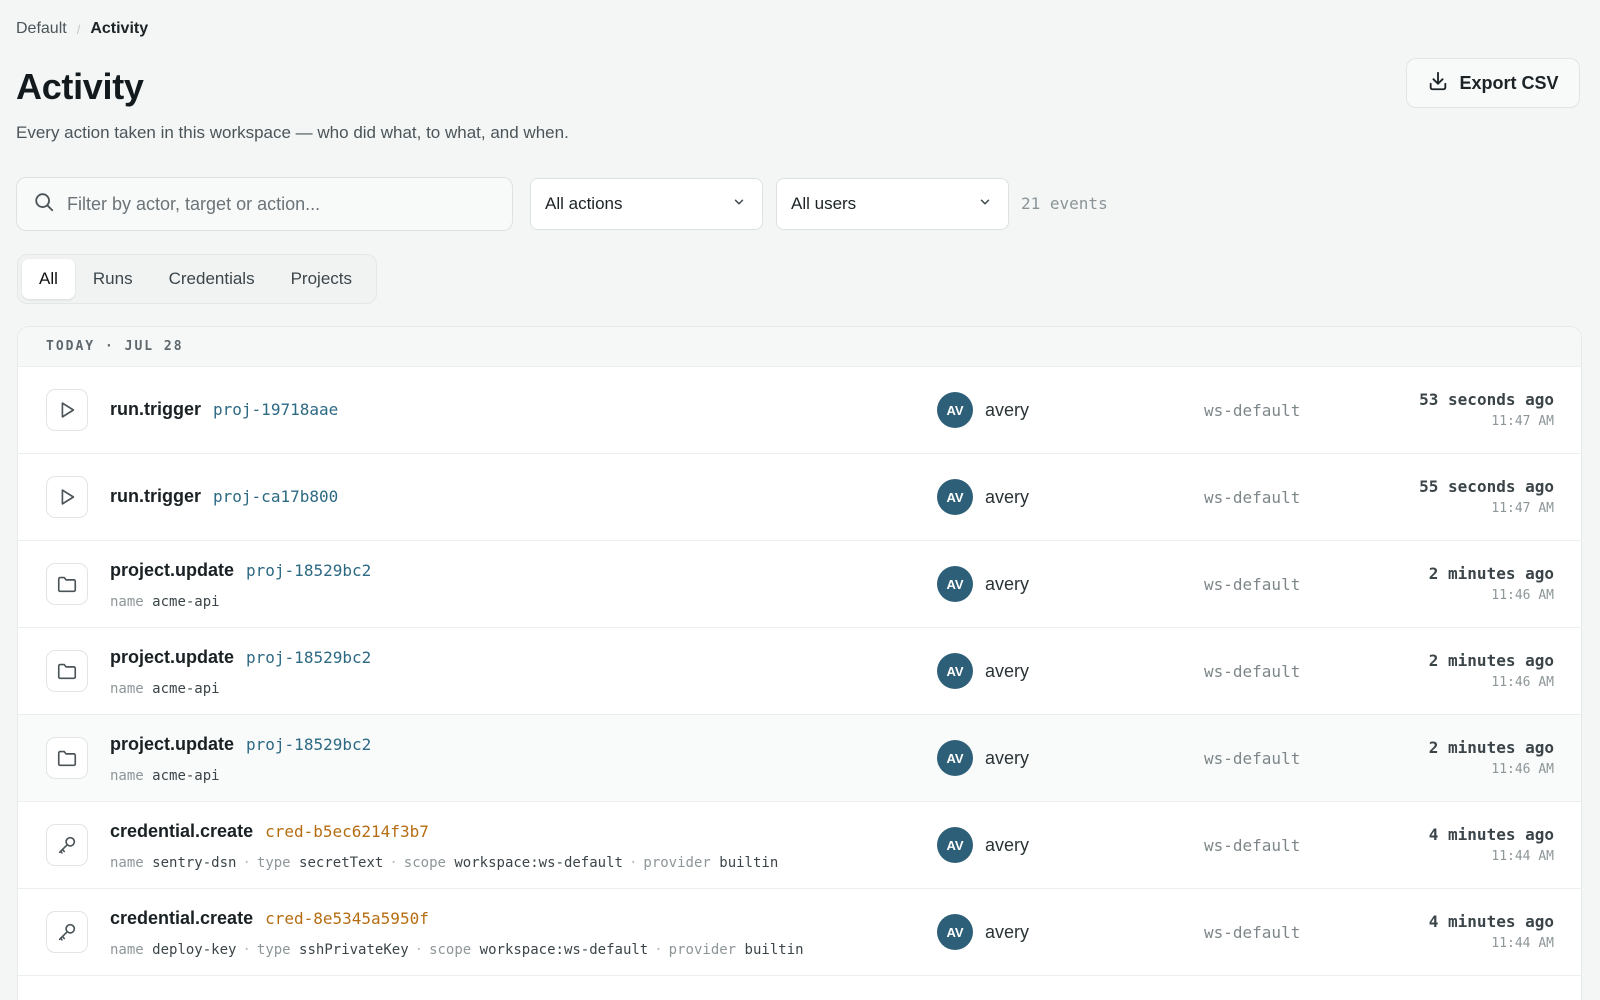  What do you see at coordinates (41, 29) in the screenshot?
I see `breadcrumb-parent-link: Default` at bounding box center [41, 29].